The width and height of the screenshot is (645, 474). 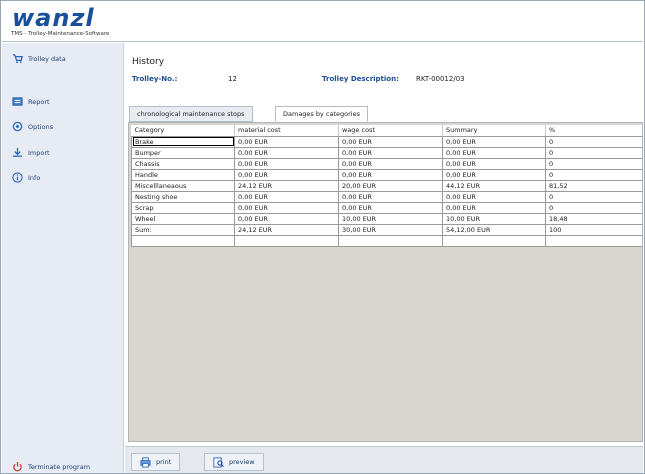 What do you see at coordinates (242, 462) in the screenshot?
I see `preview-label: preview` at bounding box center [242, 462].